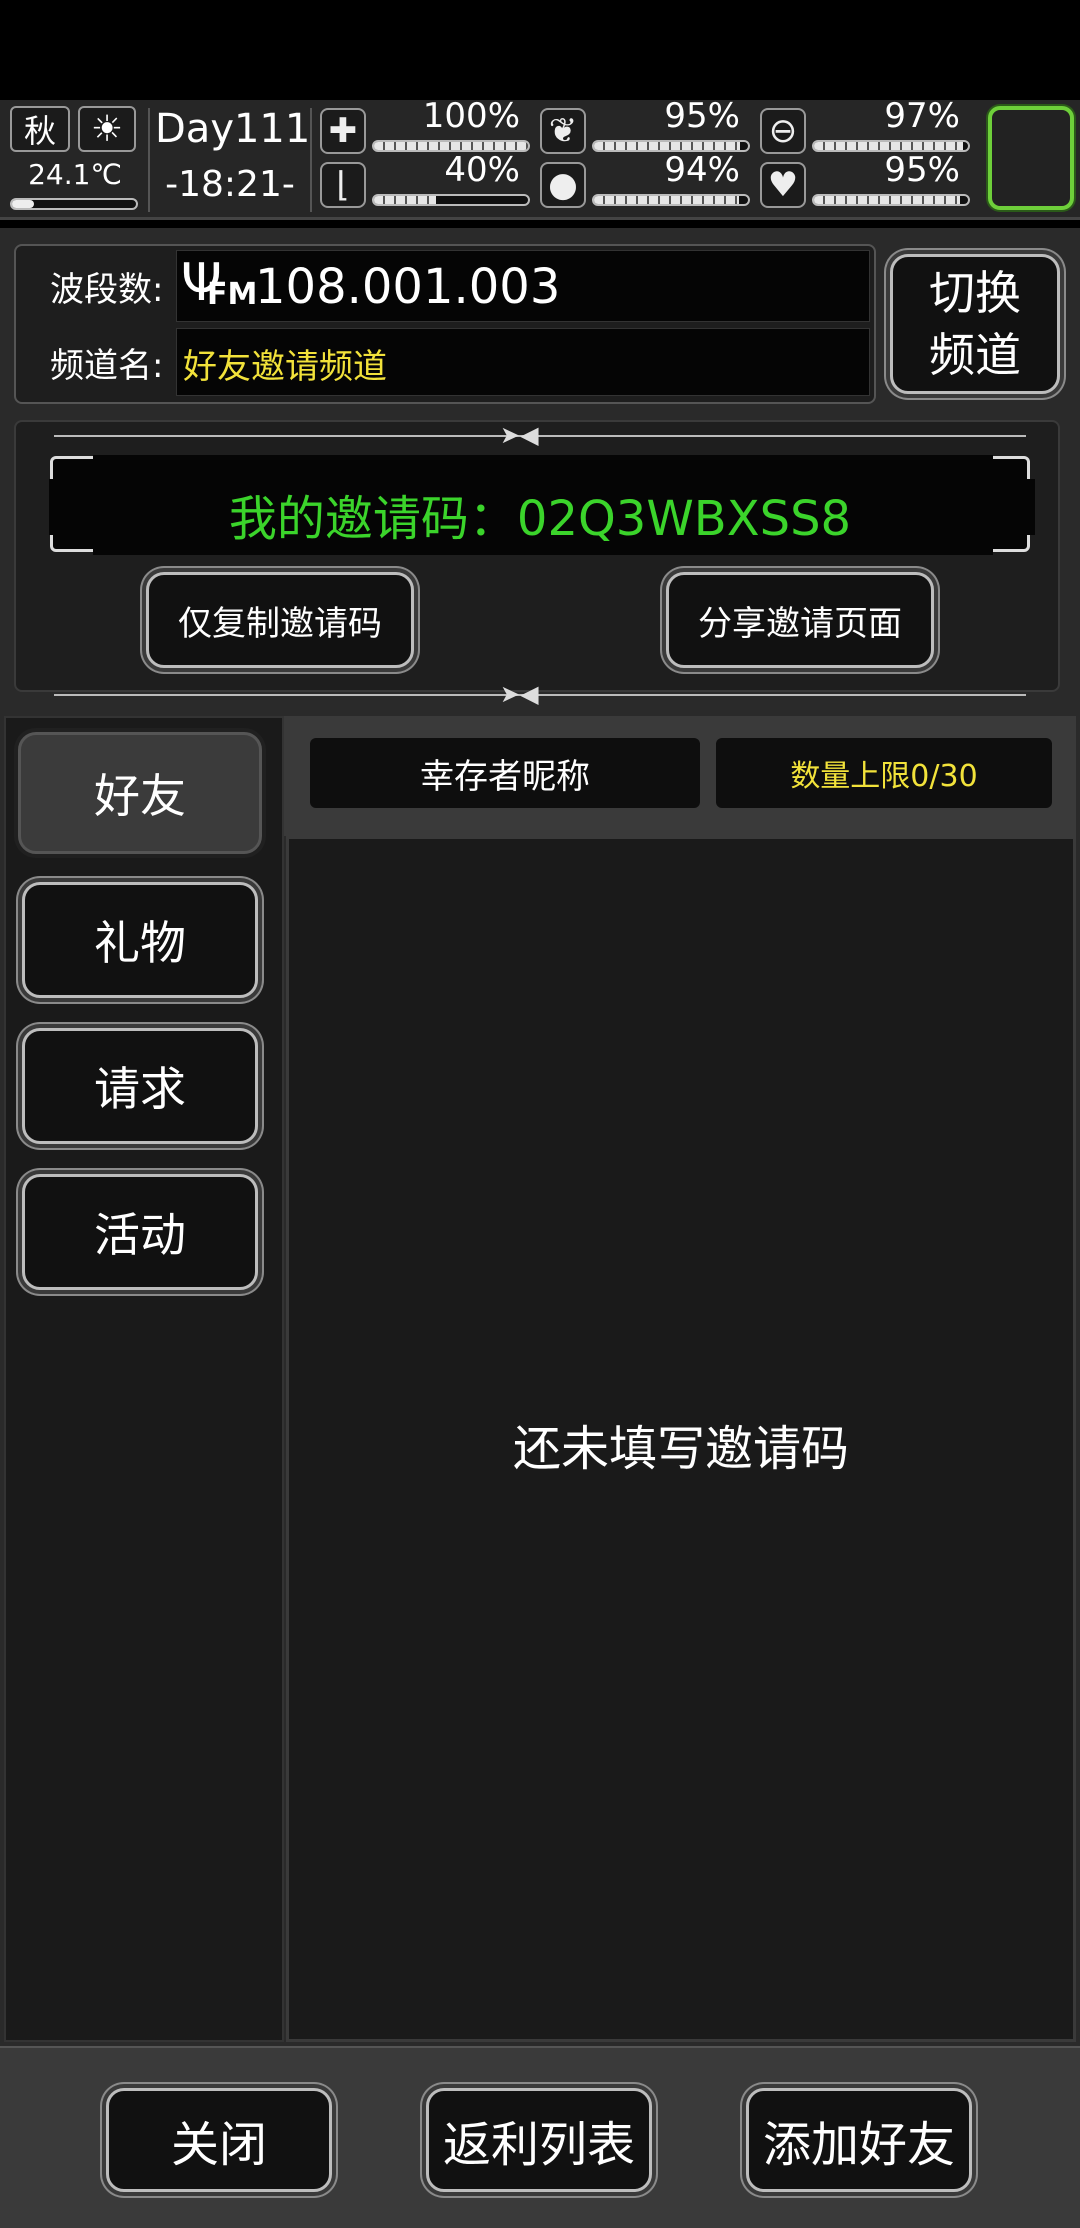 Image resolution: width=1080 pixels, height=2228 pixels. I want to click on heart-icon: ♥, so click(783, 185).